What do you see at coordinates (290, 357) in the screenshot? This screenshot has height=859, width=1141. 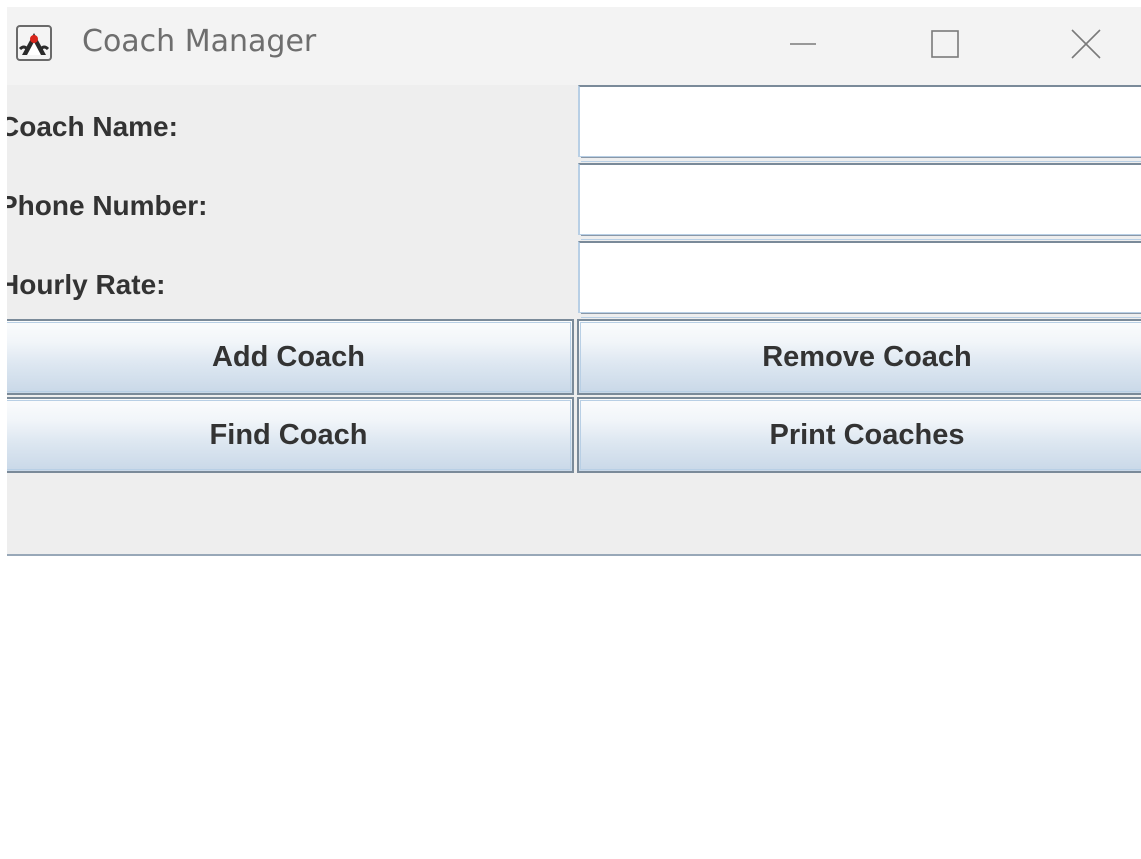 I see `add-coach-button: Add Coach` at bounding box center [290, 357].